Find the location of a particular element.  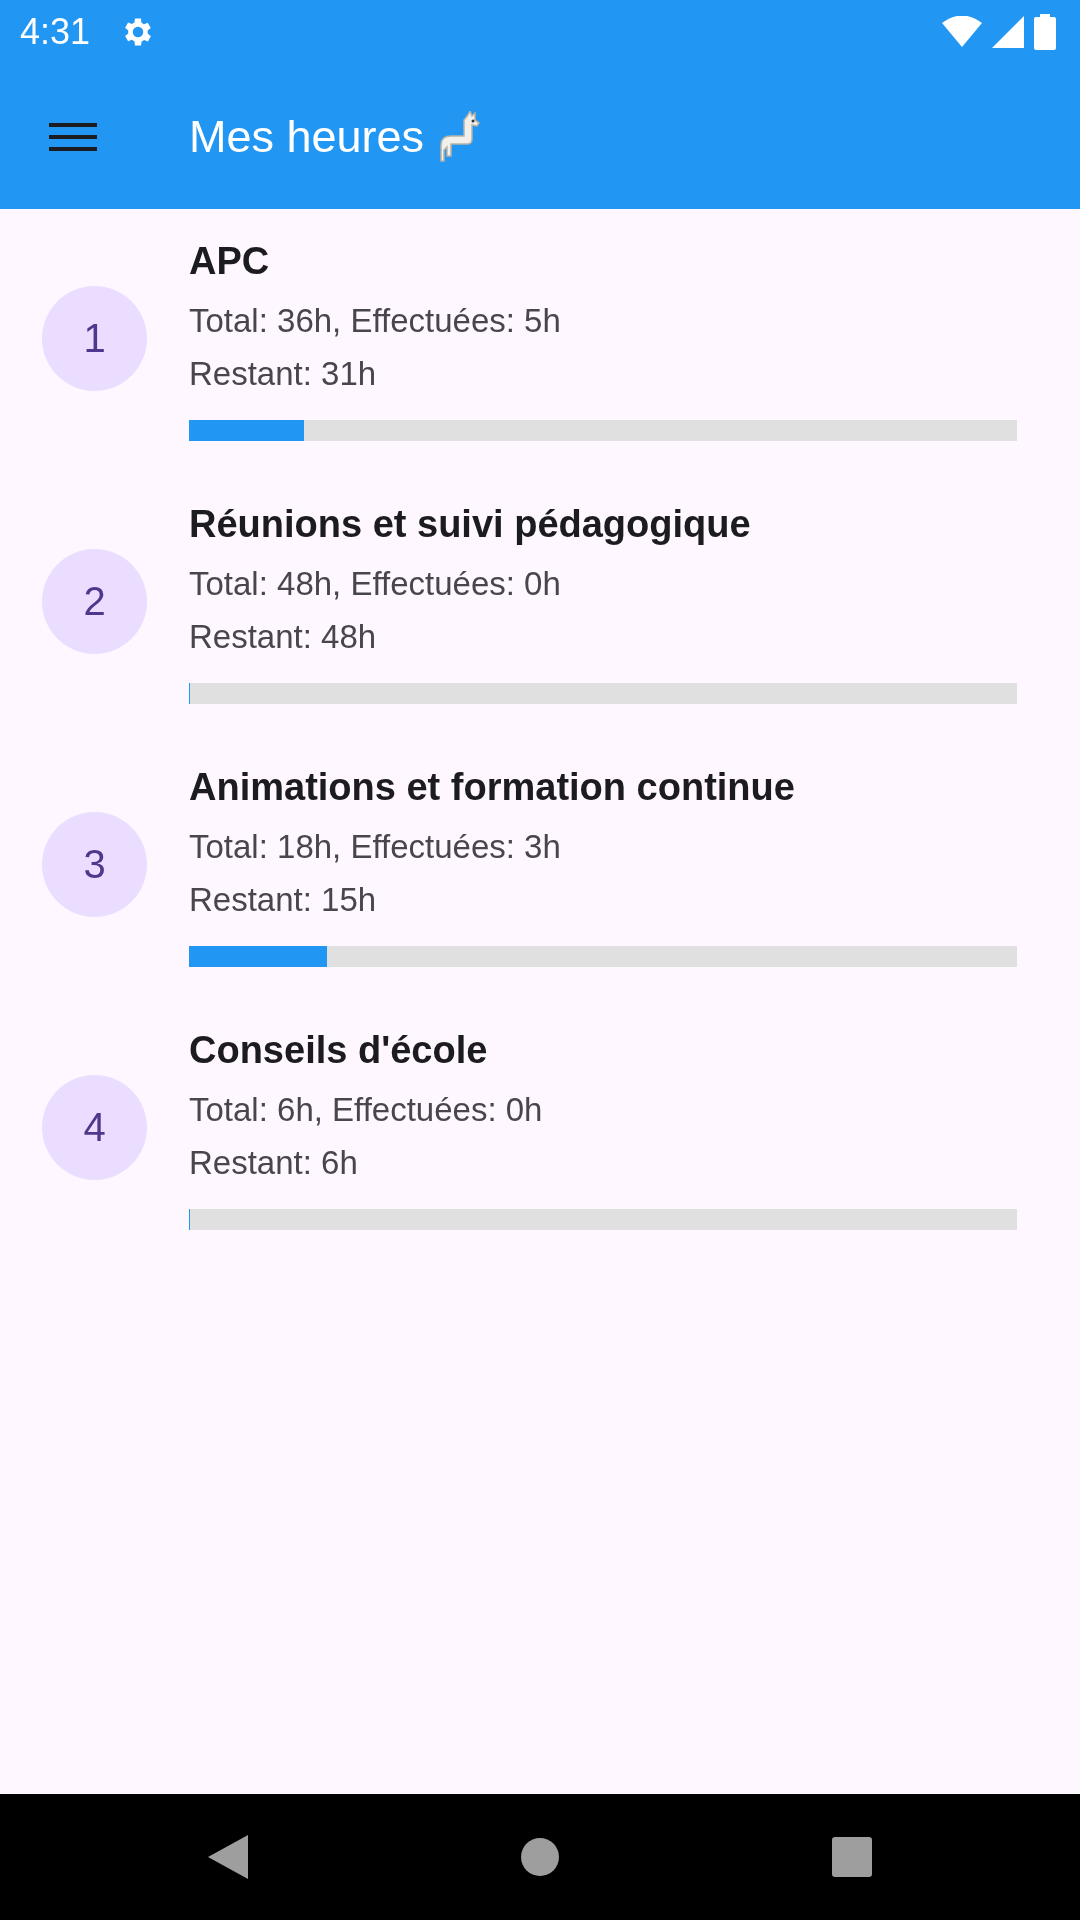

hours-summary: Total: 36h, Effectuées: 5h is located at coordinates (375, 321).